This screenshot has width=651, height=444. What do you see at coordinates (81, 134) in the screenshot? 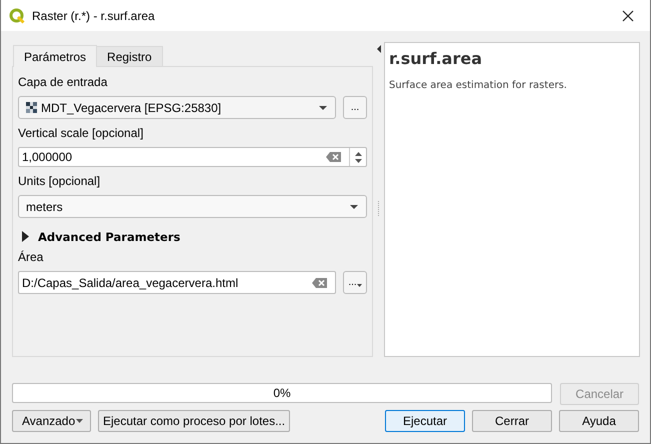
I see `field-label: Vertical scale [opcional]` at bounding box center [81, 134].